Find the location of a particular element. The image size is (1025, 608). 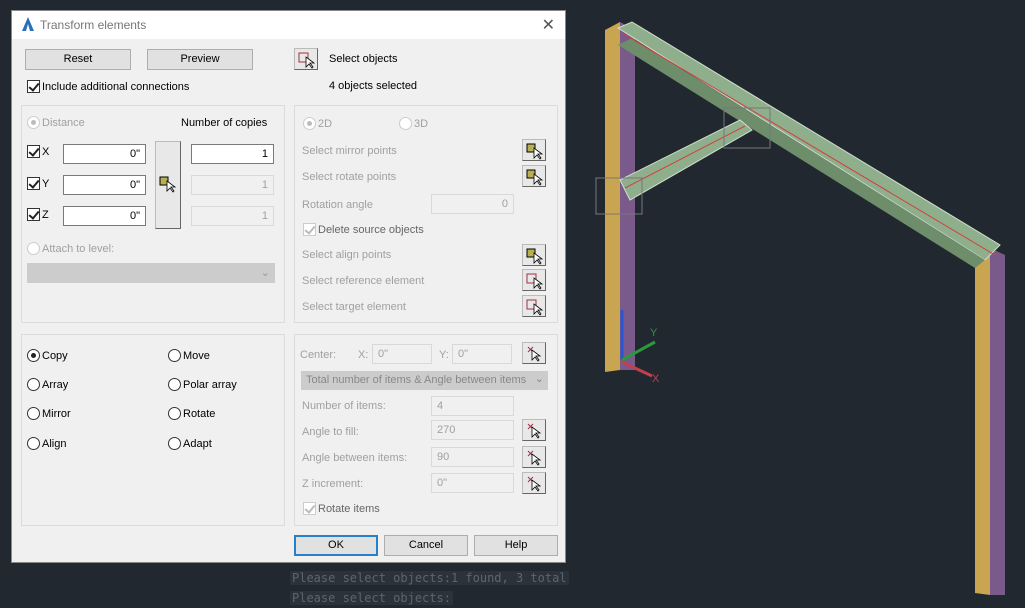

select-rotate-points-button is located at coordinates (534, 176).